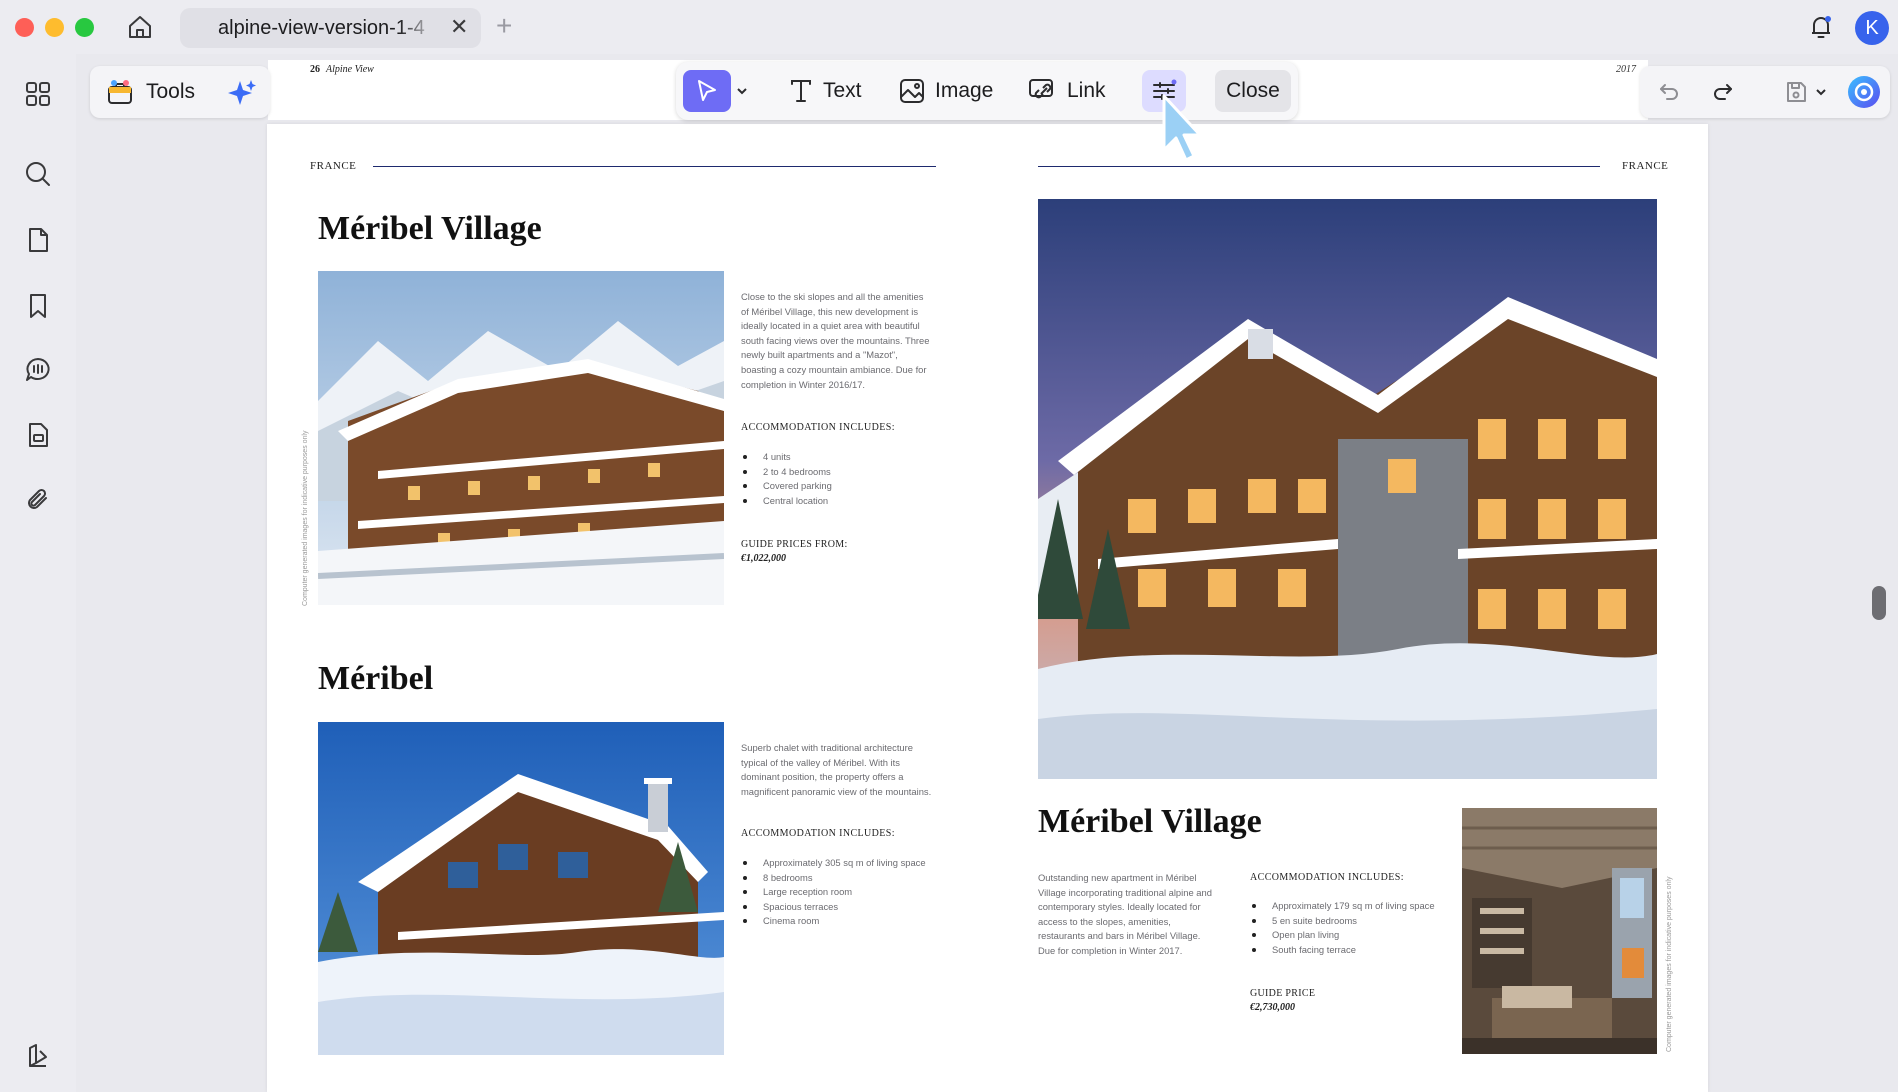  I want to click on undo-icon, so click(1669, 92).